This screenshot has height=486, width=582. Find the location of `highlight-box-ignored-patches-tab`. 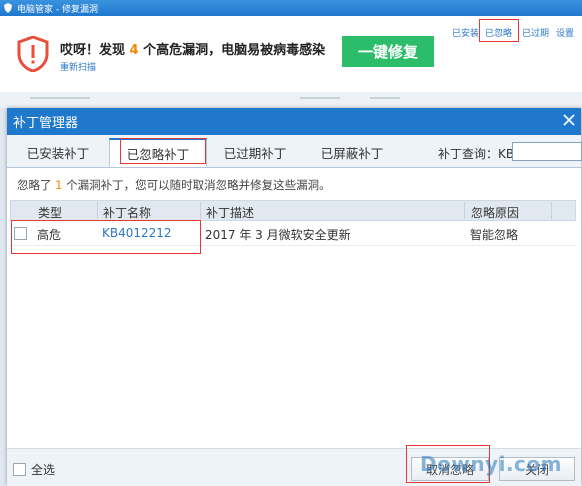

highlight-box-ignored-patches-tab is located at coordinates (163, 151).